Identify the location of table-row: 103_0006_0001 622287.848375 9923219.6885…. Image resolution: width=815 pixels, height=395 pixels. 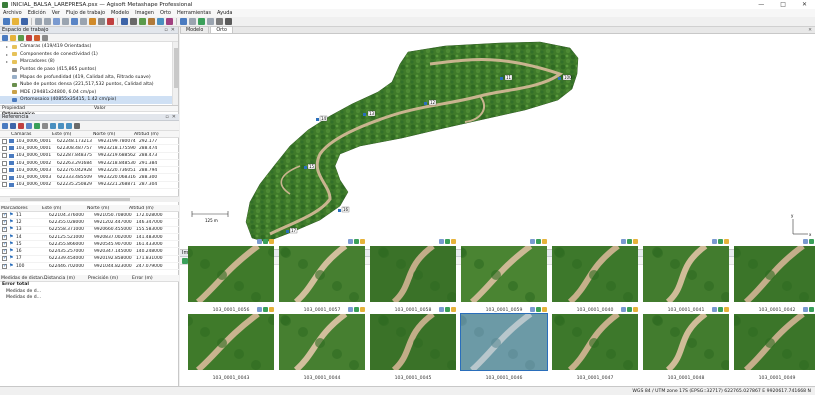
(89, 156).